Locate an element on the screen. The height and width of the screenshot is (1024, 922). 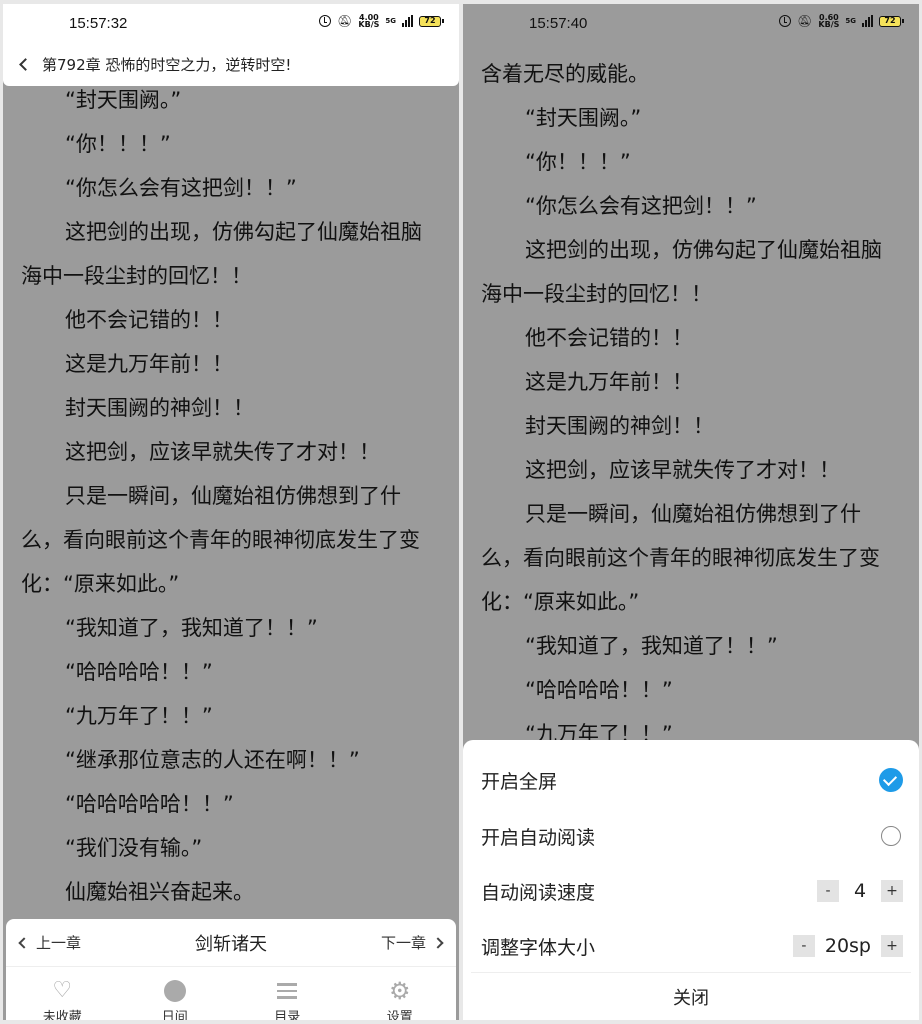
fontsize-row: 调整字体大小 - 20sp + is located at coordinates (692, 946).